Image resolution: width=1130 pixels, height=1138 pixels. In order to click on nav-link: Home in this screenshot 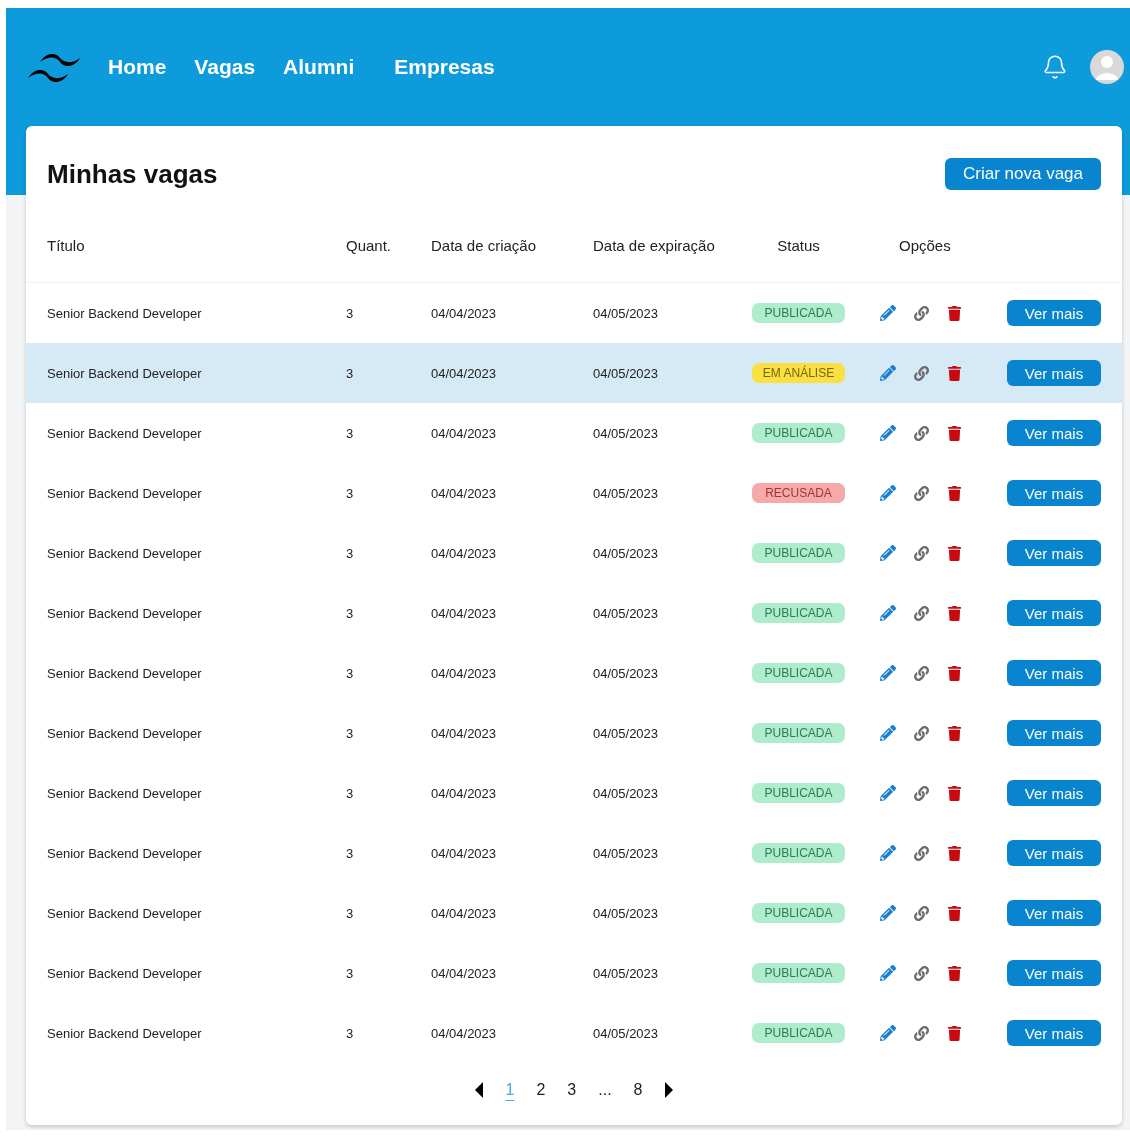, I will do `click(137, 67)`.